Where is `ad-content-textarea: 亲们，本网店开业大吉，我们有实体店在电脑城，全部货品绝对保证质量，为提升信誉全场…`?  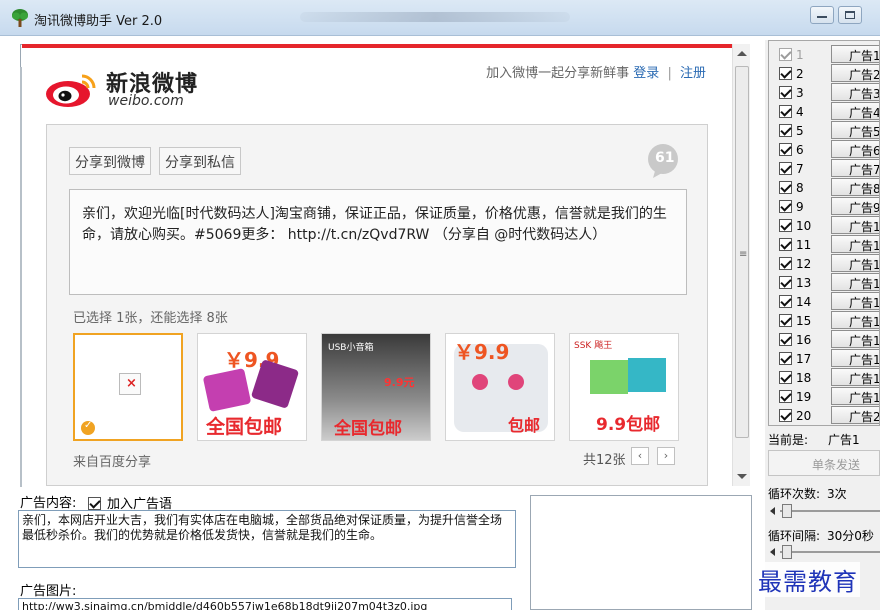
ad-content-textarea: 亲们，本网店开业大吉，我们有实体店在电脑城，全部货品绝对保证质量，为提升信誉全场… is located at coordinates (267, 539).